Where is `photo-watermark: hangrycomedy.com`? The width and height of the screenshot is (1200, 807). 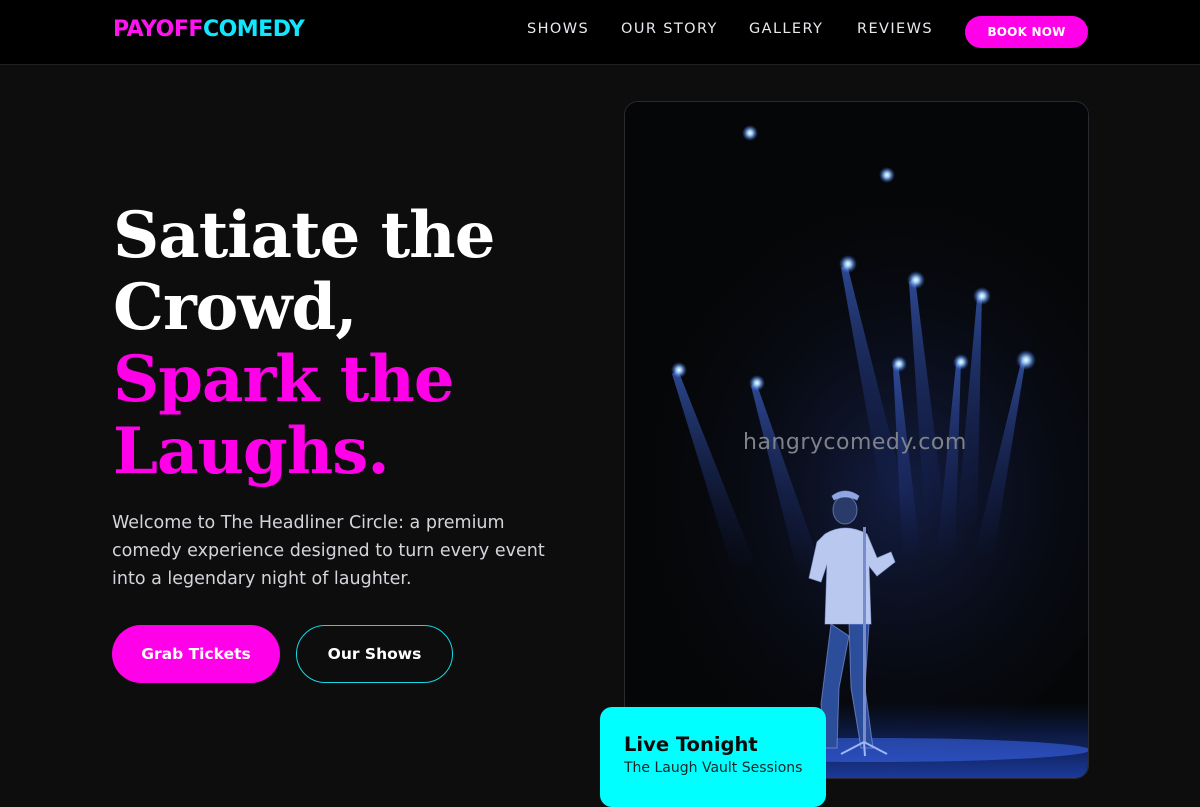
photo-watermark: hangrycomedy.com is located at coordinates (855, 442).